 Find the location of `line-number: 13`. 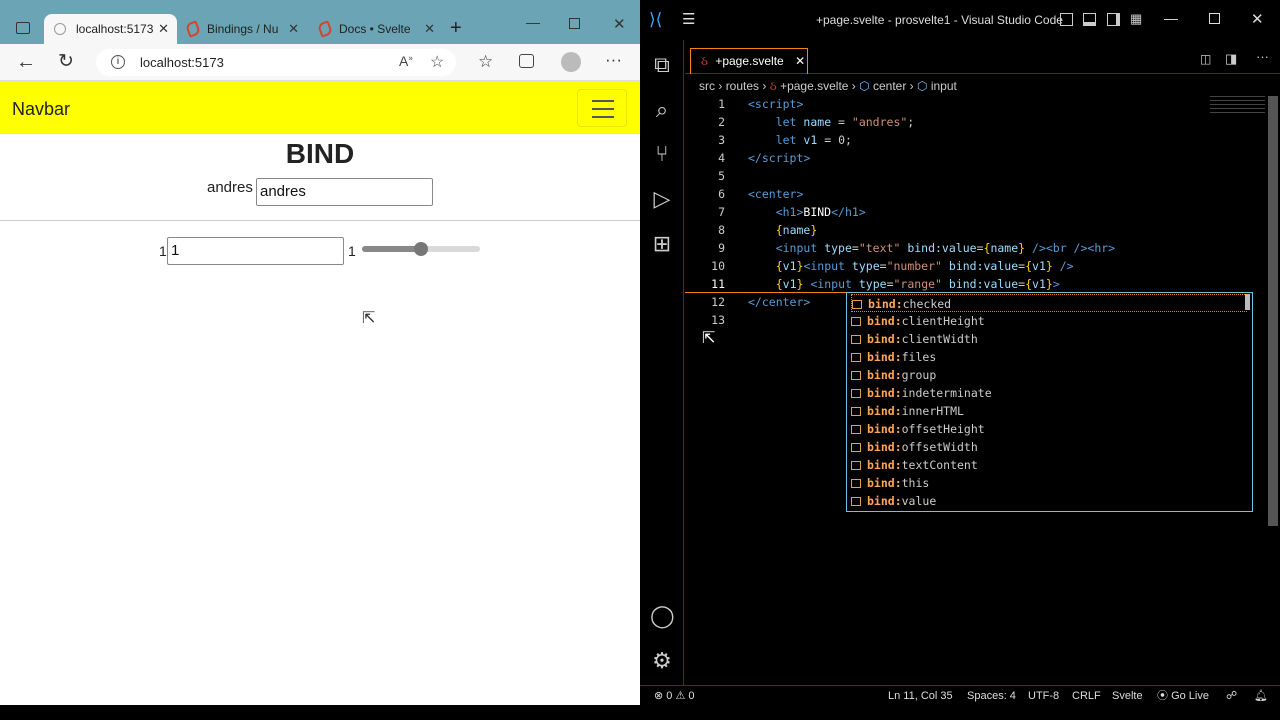

line-number: 13 is located at coordinates (718, 320).